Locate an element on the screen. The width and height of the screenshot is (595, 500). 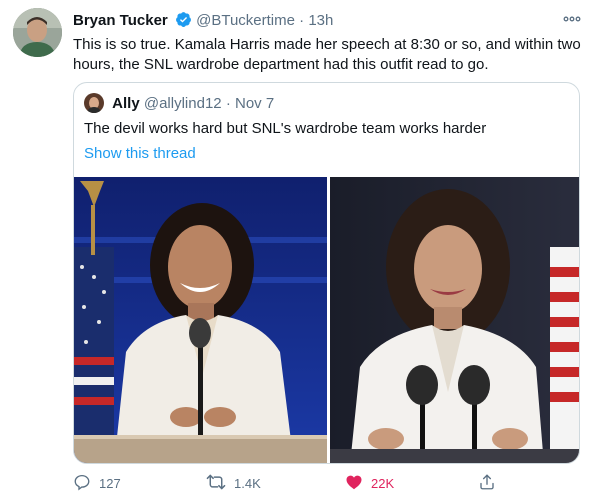
reply-button: 127 is located at coordinates (97, 483).